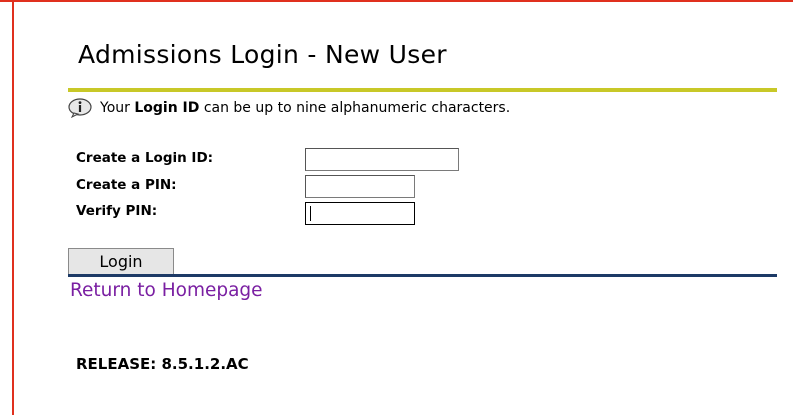  I want to click on title-divider, so click(422, 90).